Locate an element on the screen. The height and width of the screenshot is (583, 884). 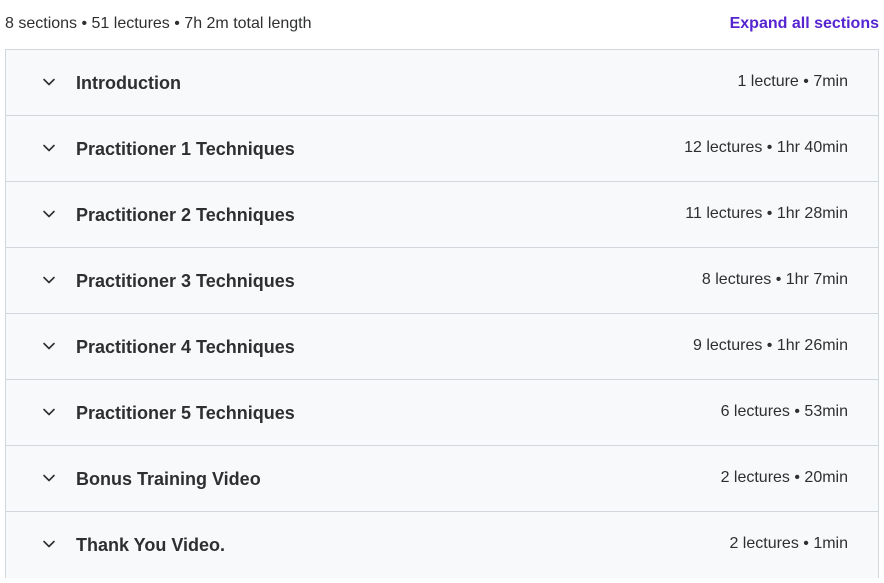
section-title: Thank You Video. is located at coordinates (151, 545).